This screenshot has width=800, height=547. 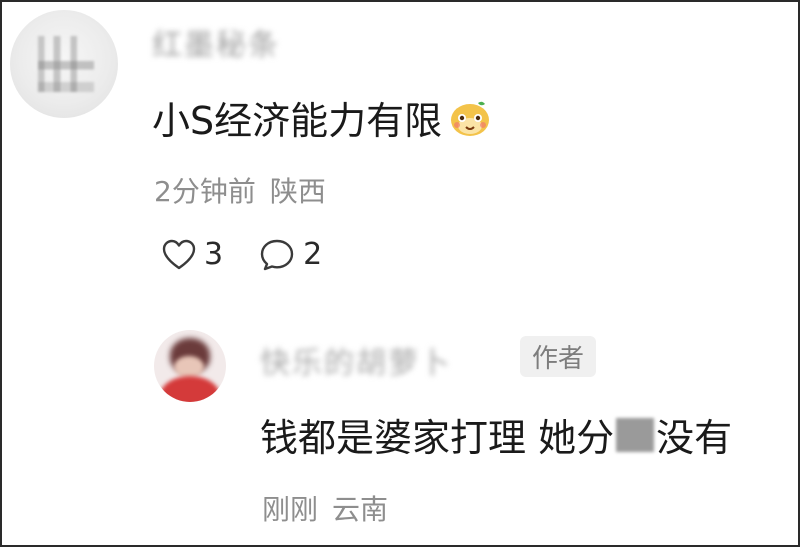 I want to click on author-badge: 作者, so click(x=558, y=356).